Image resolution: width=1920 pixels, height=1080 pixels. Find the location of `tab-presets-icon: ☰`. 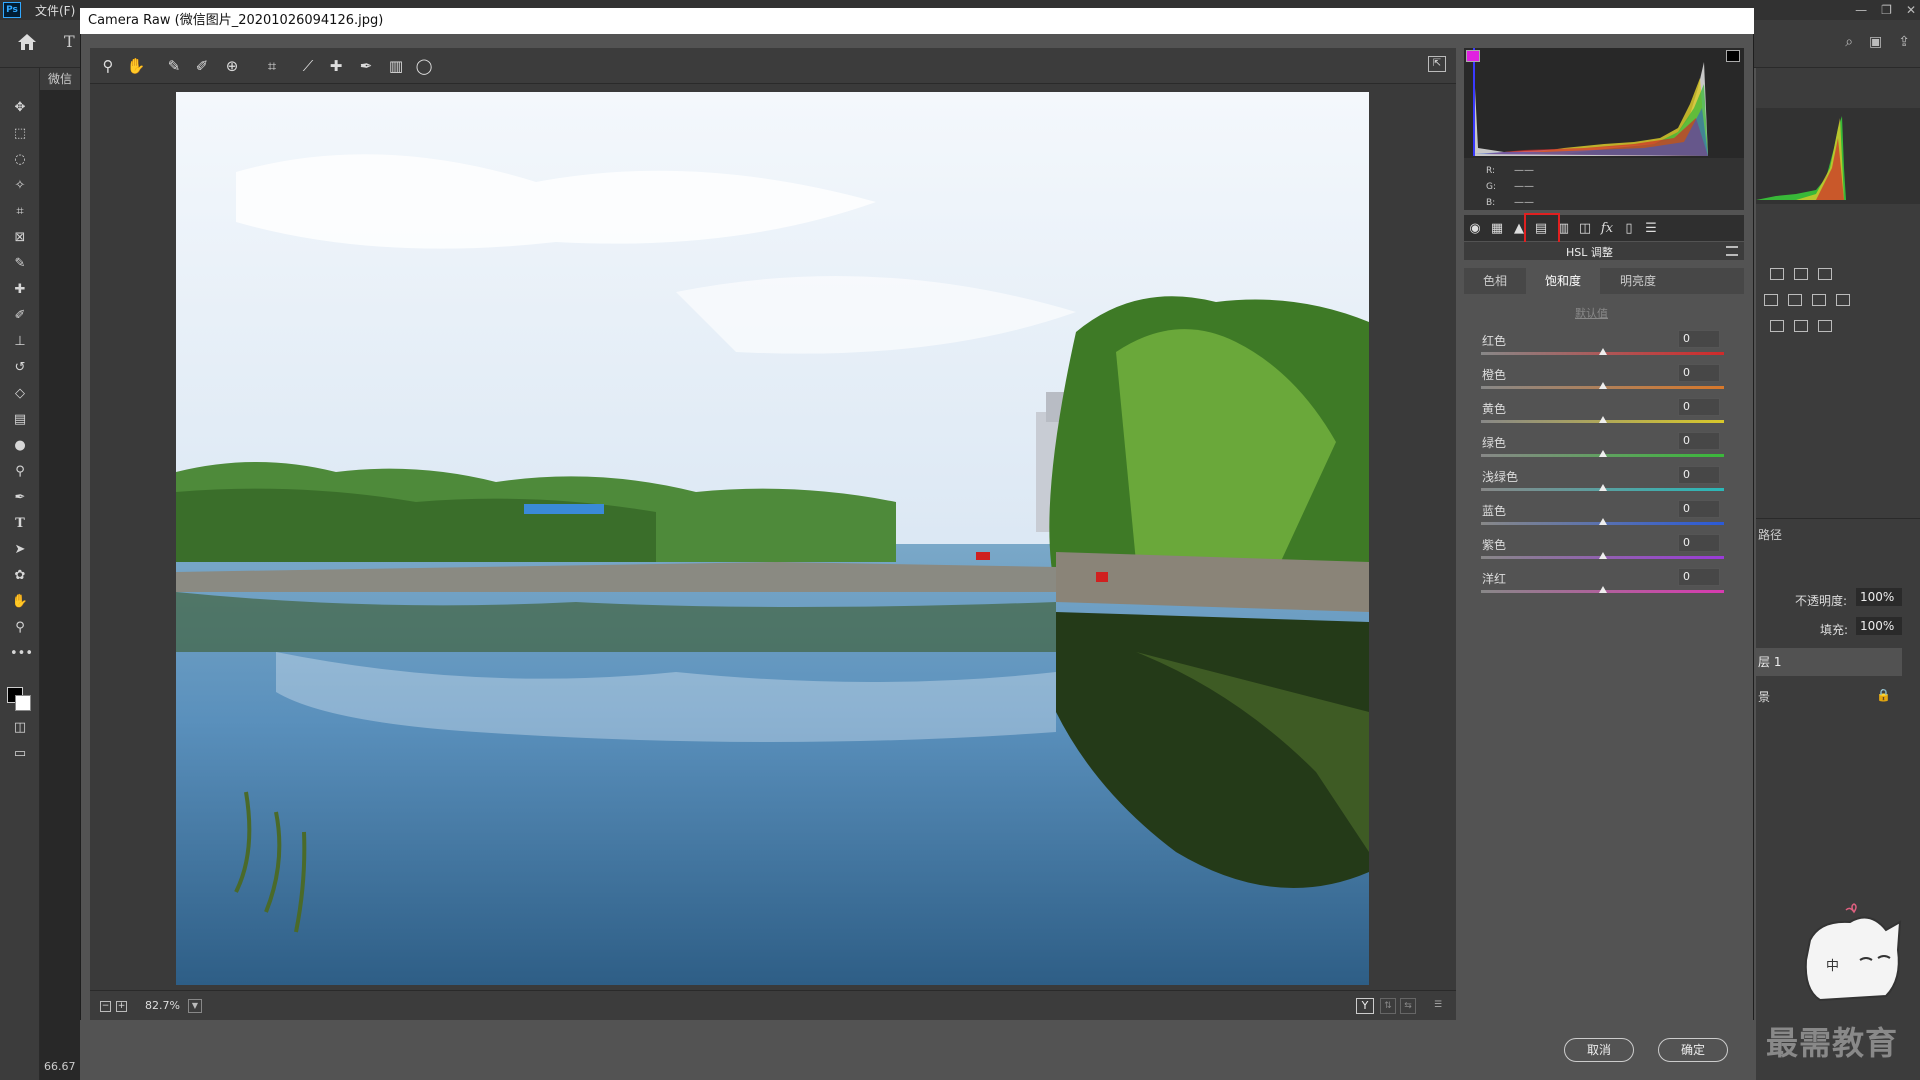

tab-presets-icon: ☰ is located at coordinates (1651, 228).